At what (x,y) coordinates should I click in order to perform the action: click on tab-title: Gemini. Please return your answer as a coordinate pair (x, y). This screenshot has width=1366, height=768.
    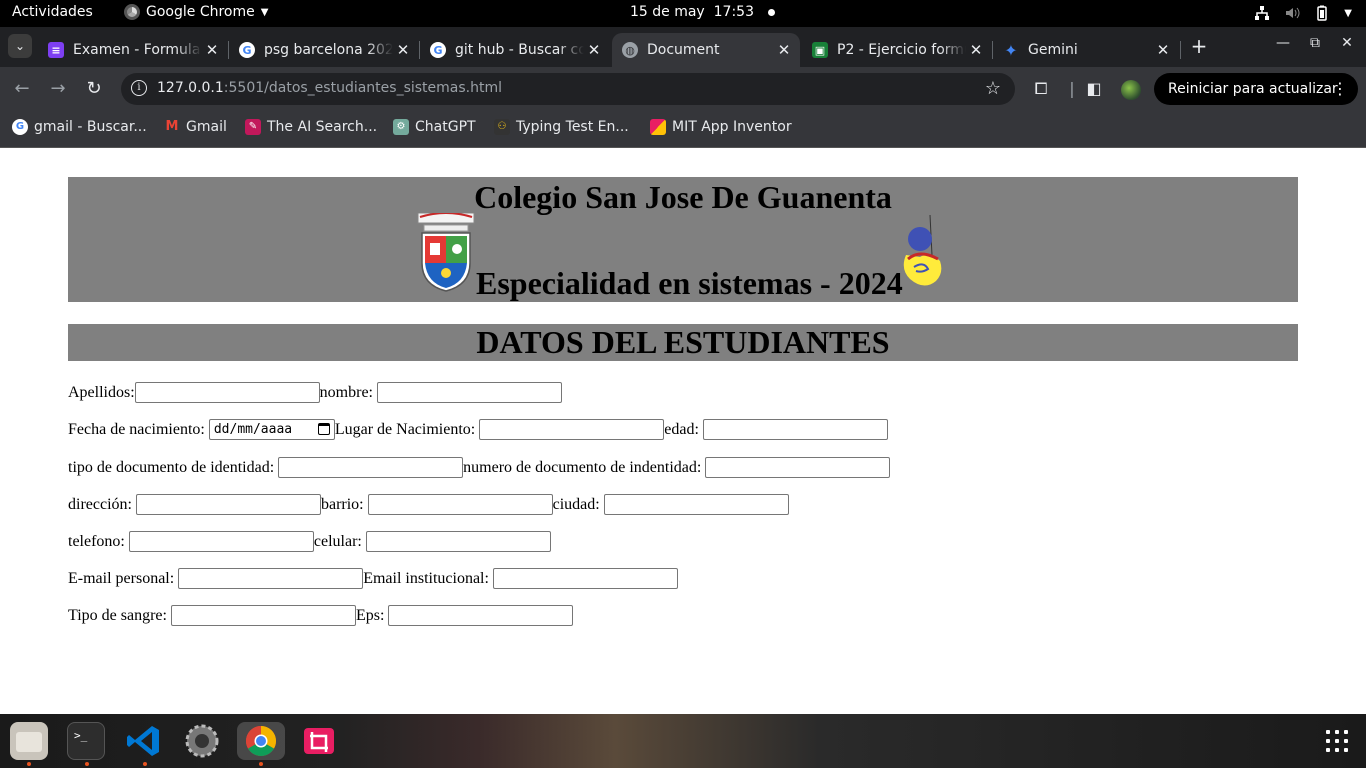
    Looking at the image, I should click on (1053, 50).